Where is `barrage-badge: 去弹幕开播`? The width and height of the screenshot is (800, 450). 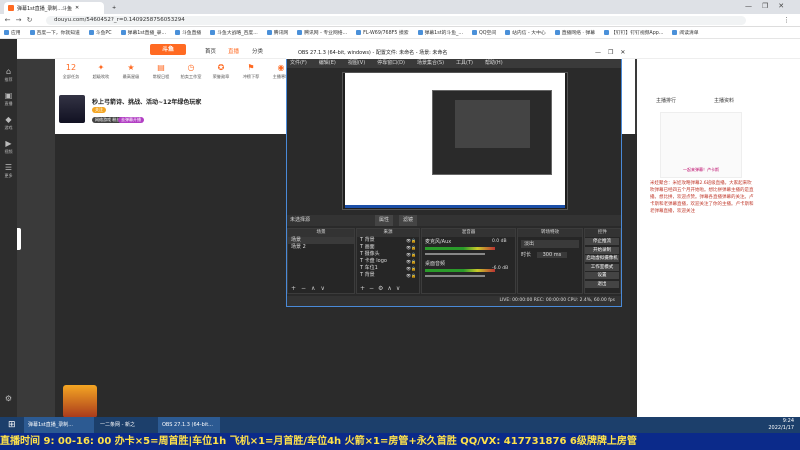 barrage-badge: 去弹幕开播 is located at coordinates (131, 120).